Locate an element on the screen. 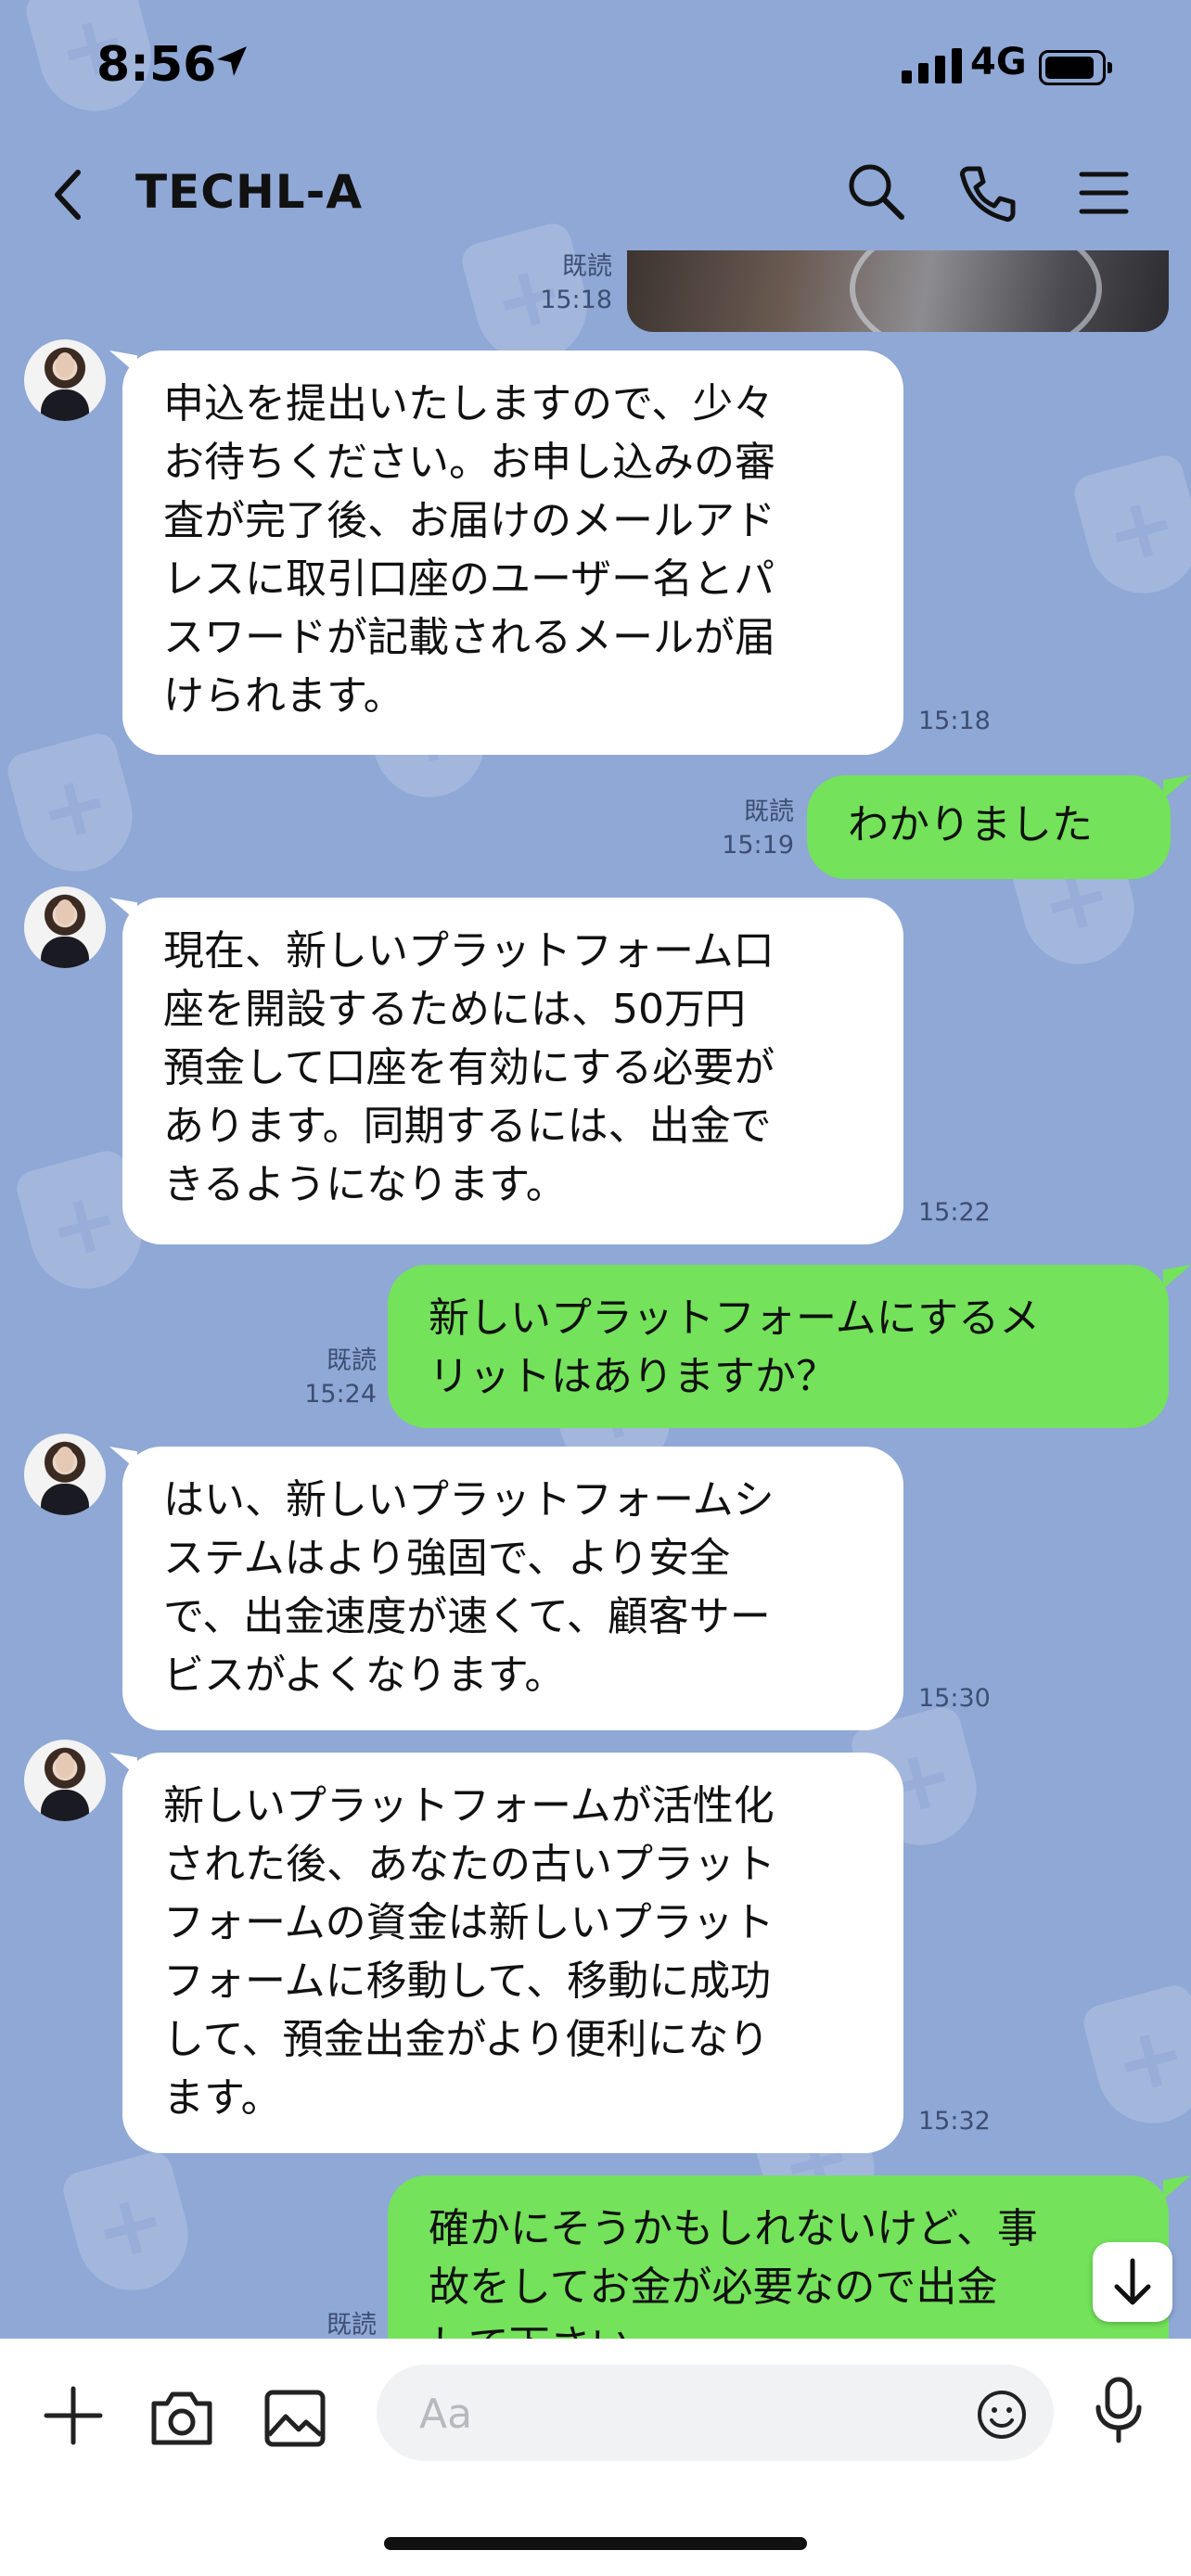 The width and height of the screenshot is (1191, 2576). menu-icon is located at coordinates (1104, 193).